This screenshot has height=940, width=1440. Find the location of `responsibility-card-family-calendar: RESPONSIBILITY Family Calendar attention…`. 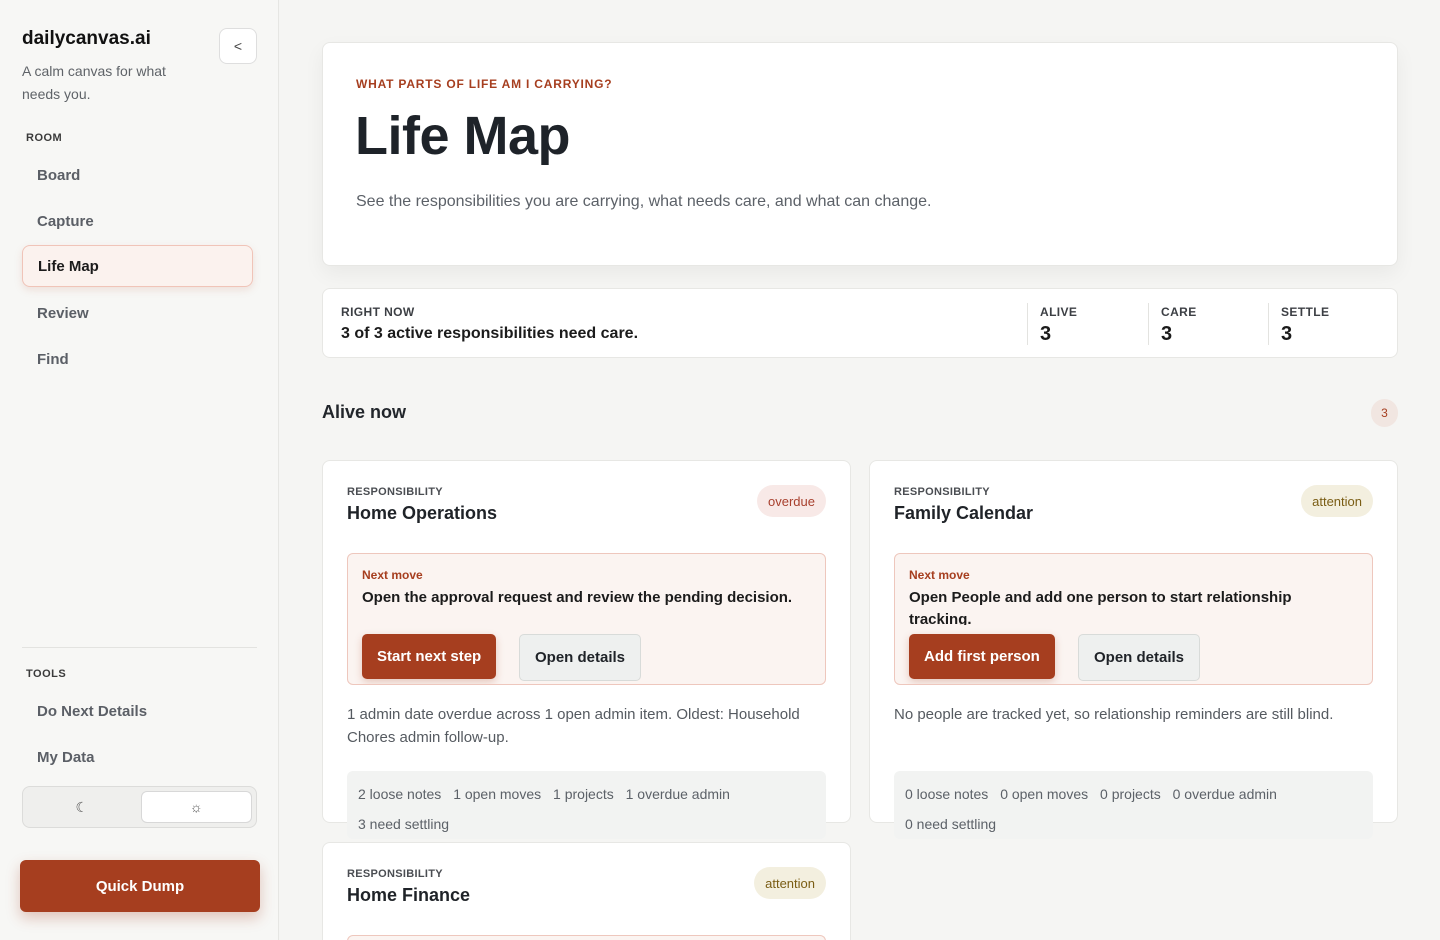

responsibility-card-family-calendar: RESPONSIBILITY Family Calendar attention… is located at coordinates (1133, 649).